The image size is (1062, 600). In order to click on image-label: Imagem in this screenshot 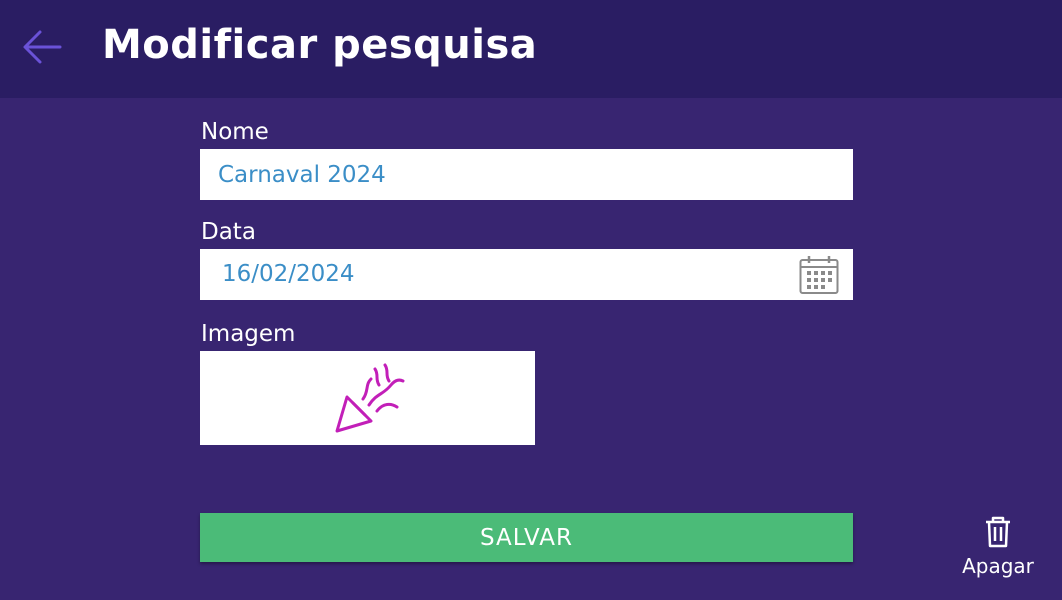, I will do `click(248, 334)`.